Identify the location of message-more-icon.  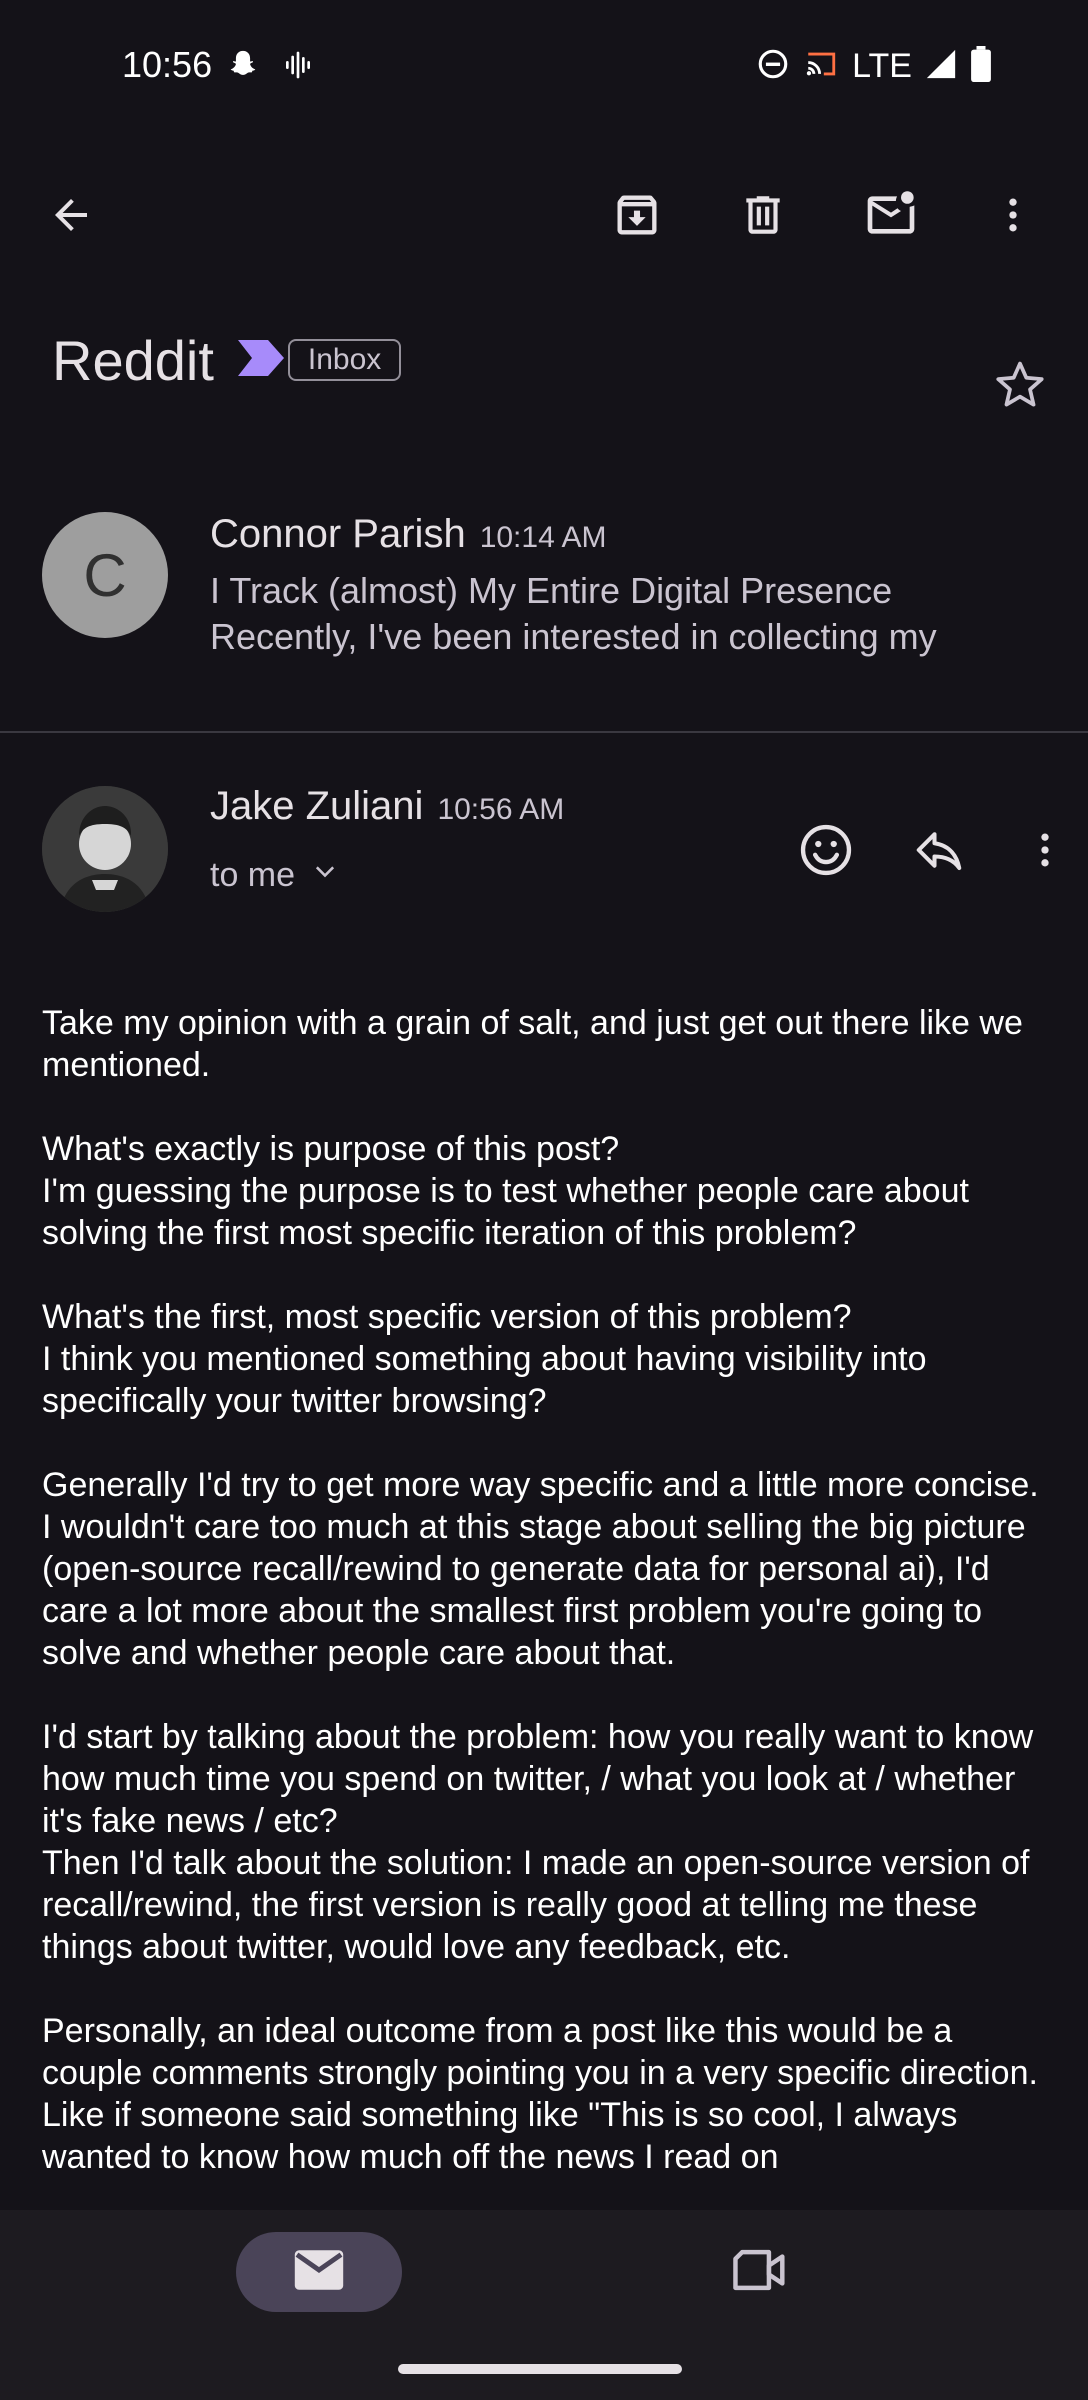
(1045, 850).